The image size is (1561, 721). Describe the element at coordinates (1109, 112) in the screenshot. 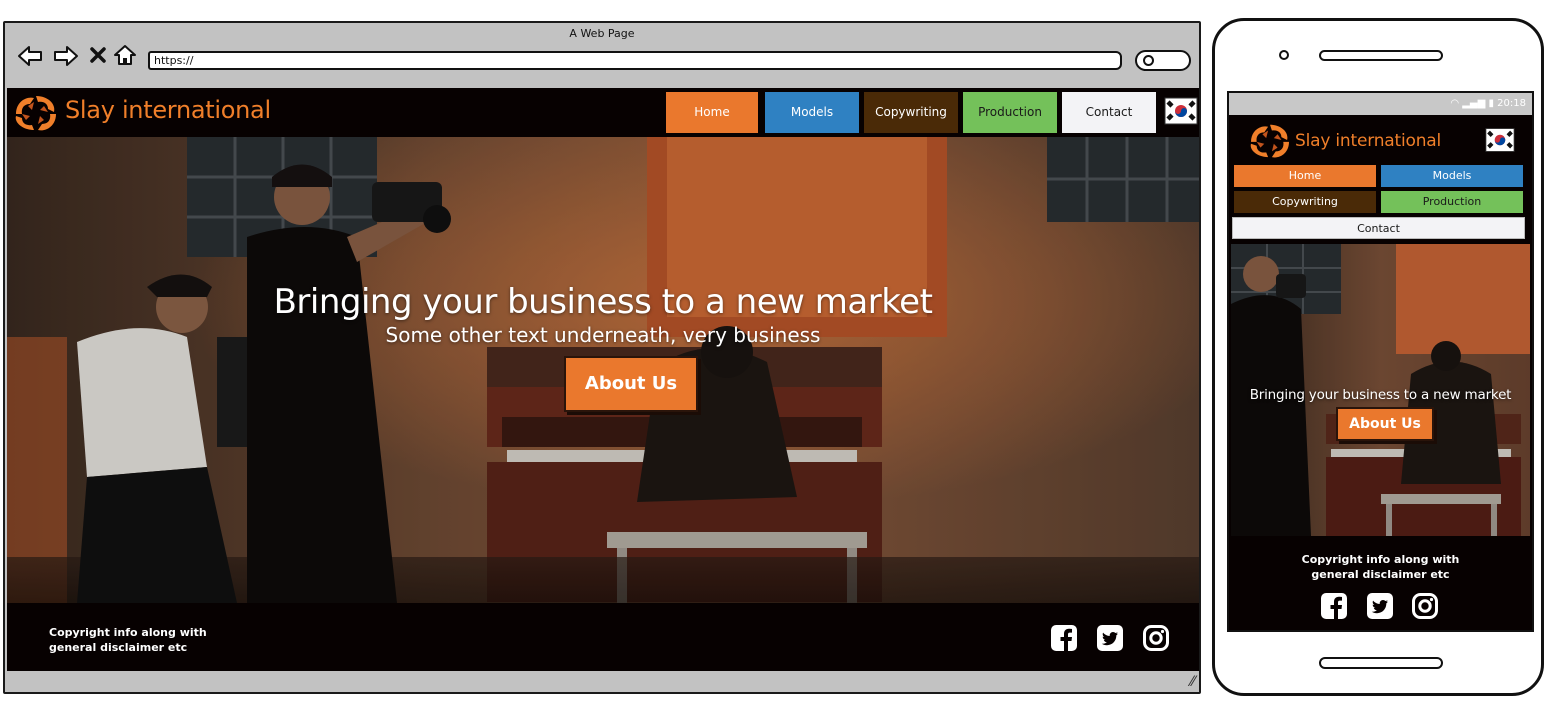

I see `nav-contact-button: Contact` at that location.